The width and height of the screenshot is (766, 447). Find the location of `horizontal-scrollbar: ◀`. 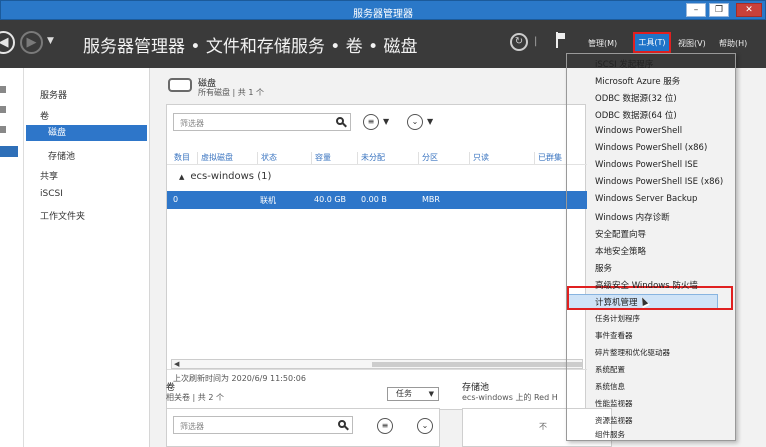

horizontal-scrollbar: ◀ is located at coordinates (377, 364).